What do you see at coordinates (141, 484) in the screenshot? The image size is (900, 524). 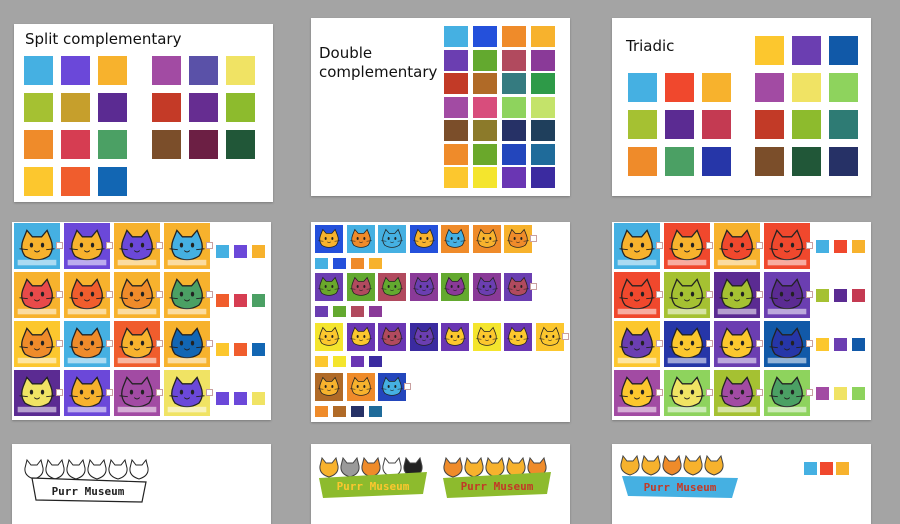 I see `line-art-logo-board: Purr Museum` at bounding box center [141, 484].